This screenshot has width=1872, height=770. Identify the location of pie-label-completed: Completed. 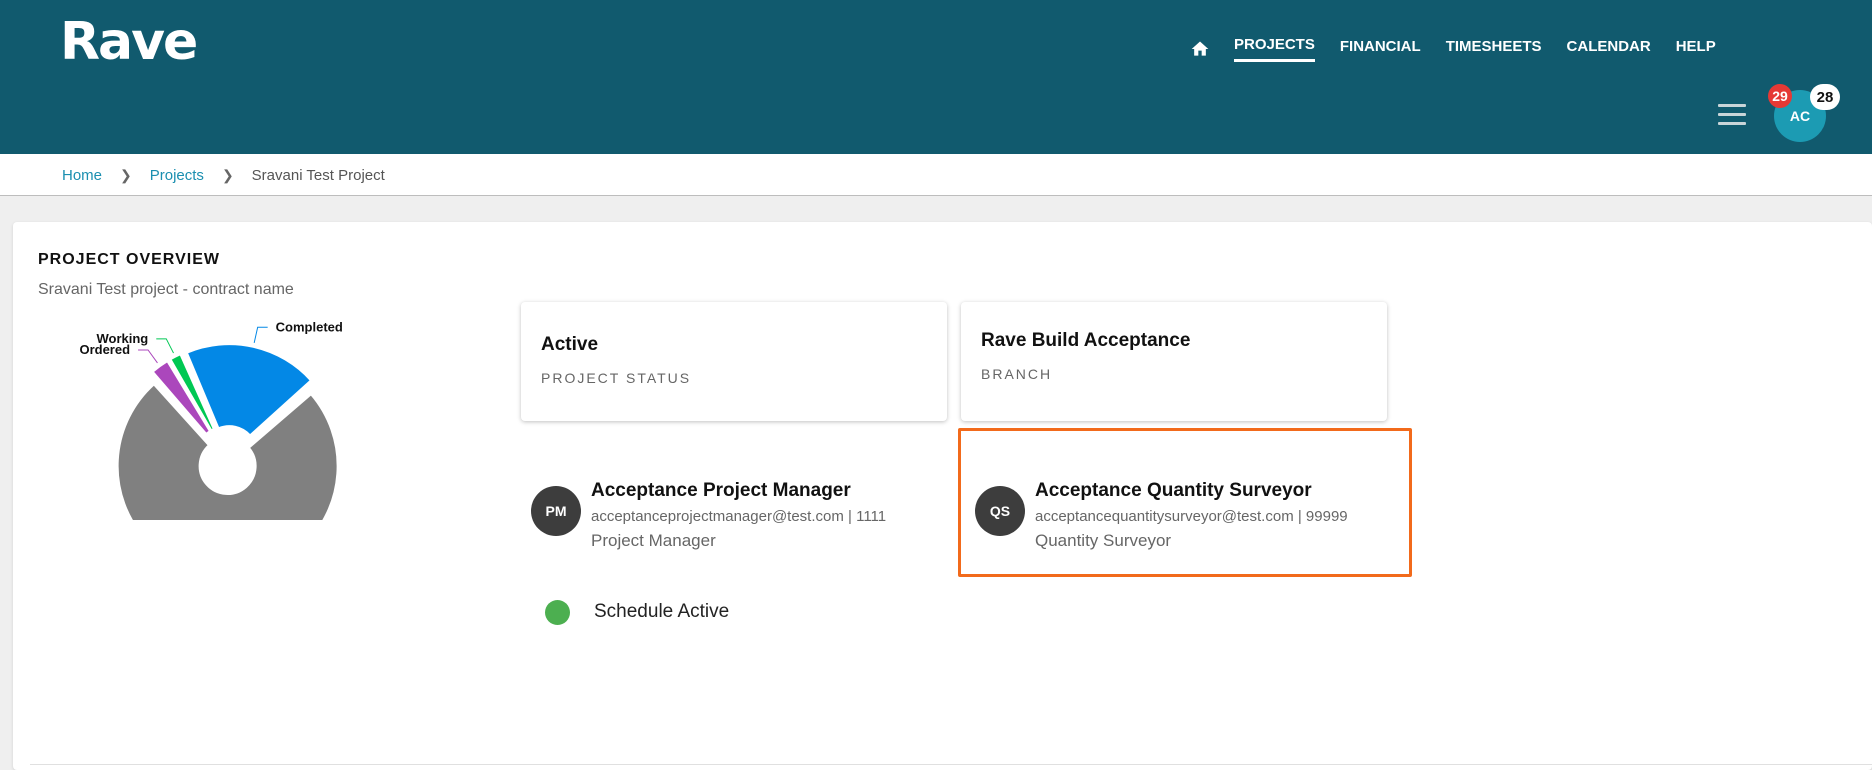
(309, 326).